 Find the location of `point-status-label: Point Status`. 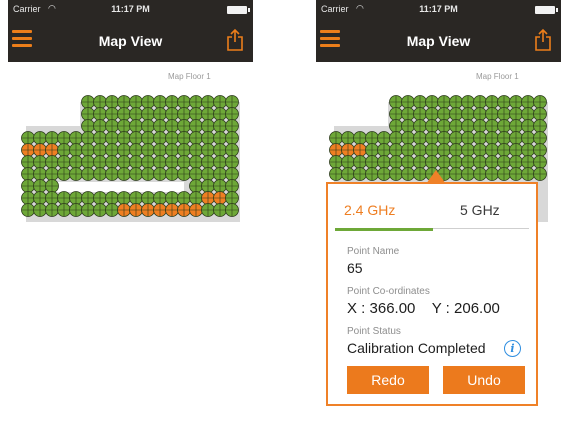

point-status-label: Point Status is located at coordinates (374, 331).